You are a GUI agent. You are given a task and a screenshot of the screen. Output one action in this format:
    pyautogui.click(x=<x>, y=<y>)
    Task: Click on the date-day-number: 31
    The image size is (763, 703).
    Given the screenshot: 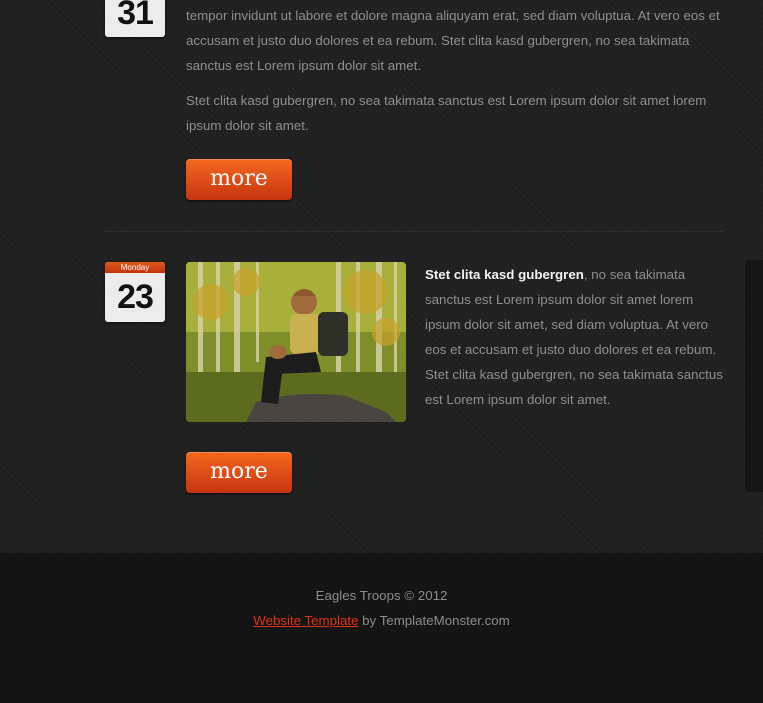 What is the action you would take?
    pyautogui.click(x=135, y=16)
    